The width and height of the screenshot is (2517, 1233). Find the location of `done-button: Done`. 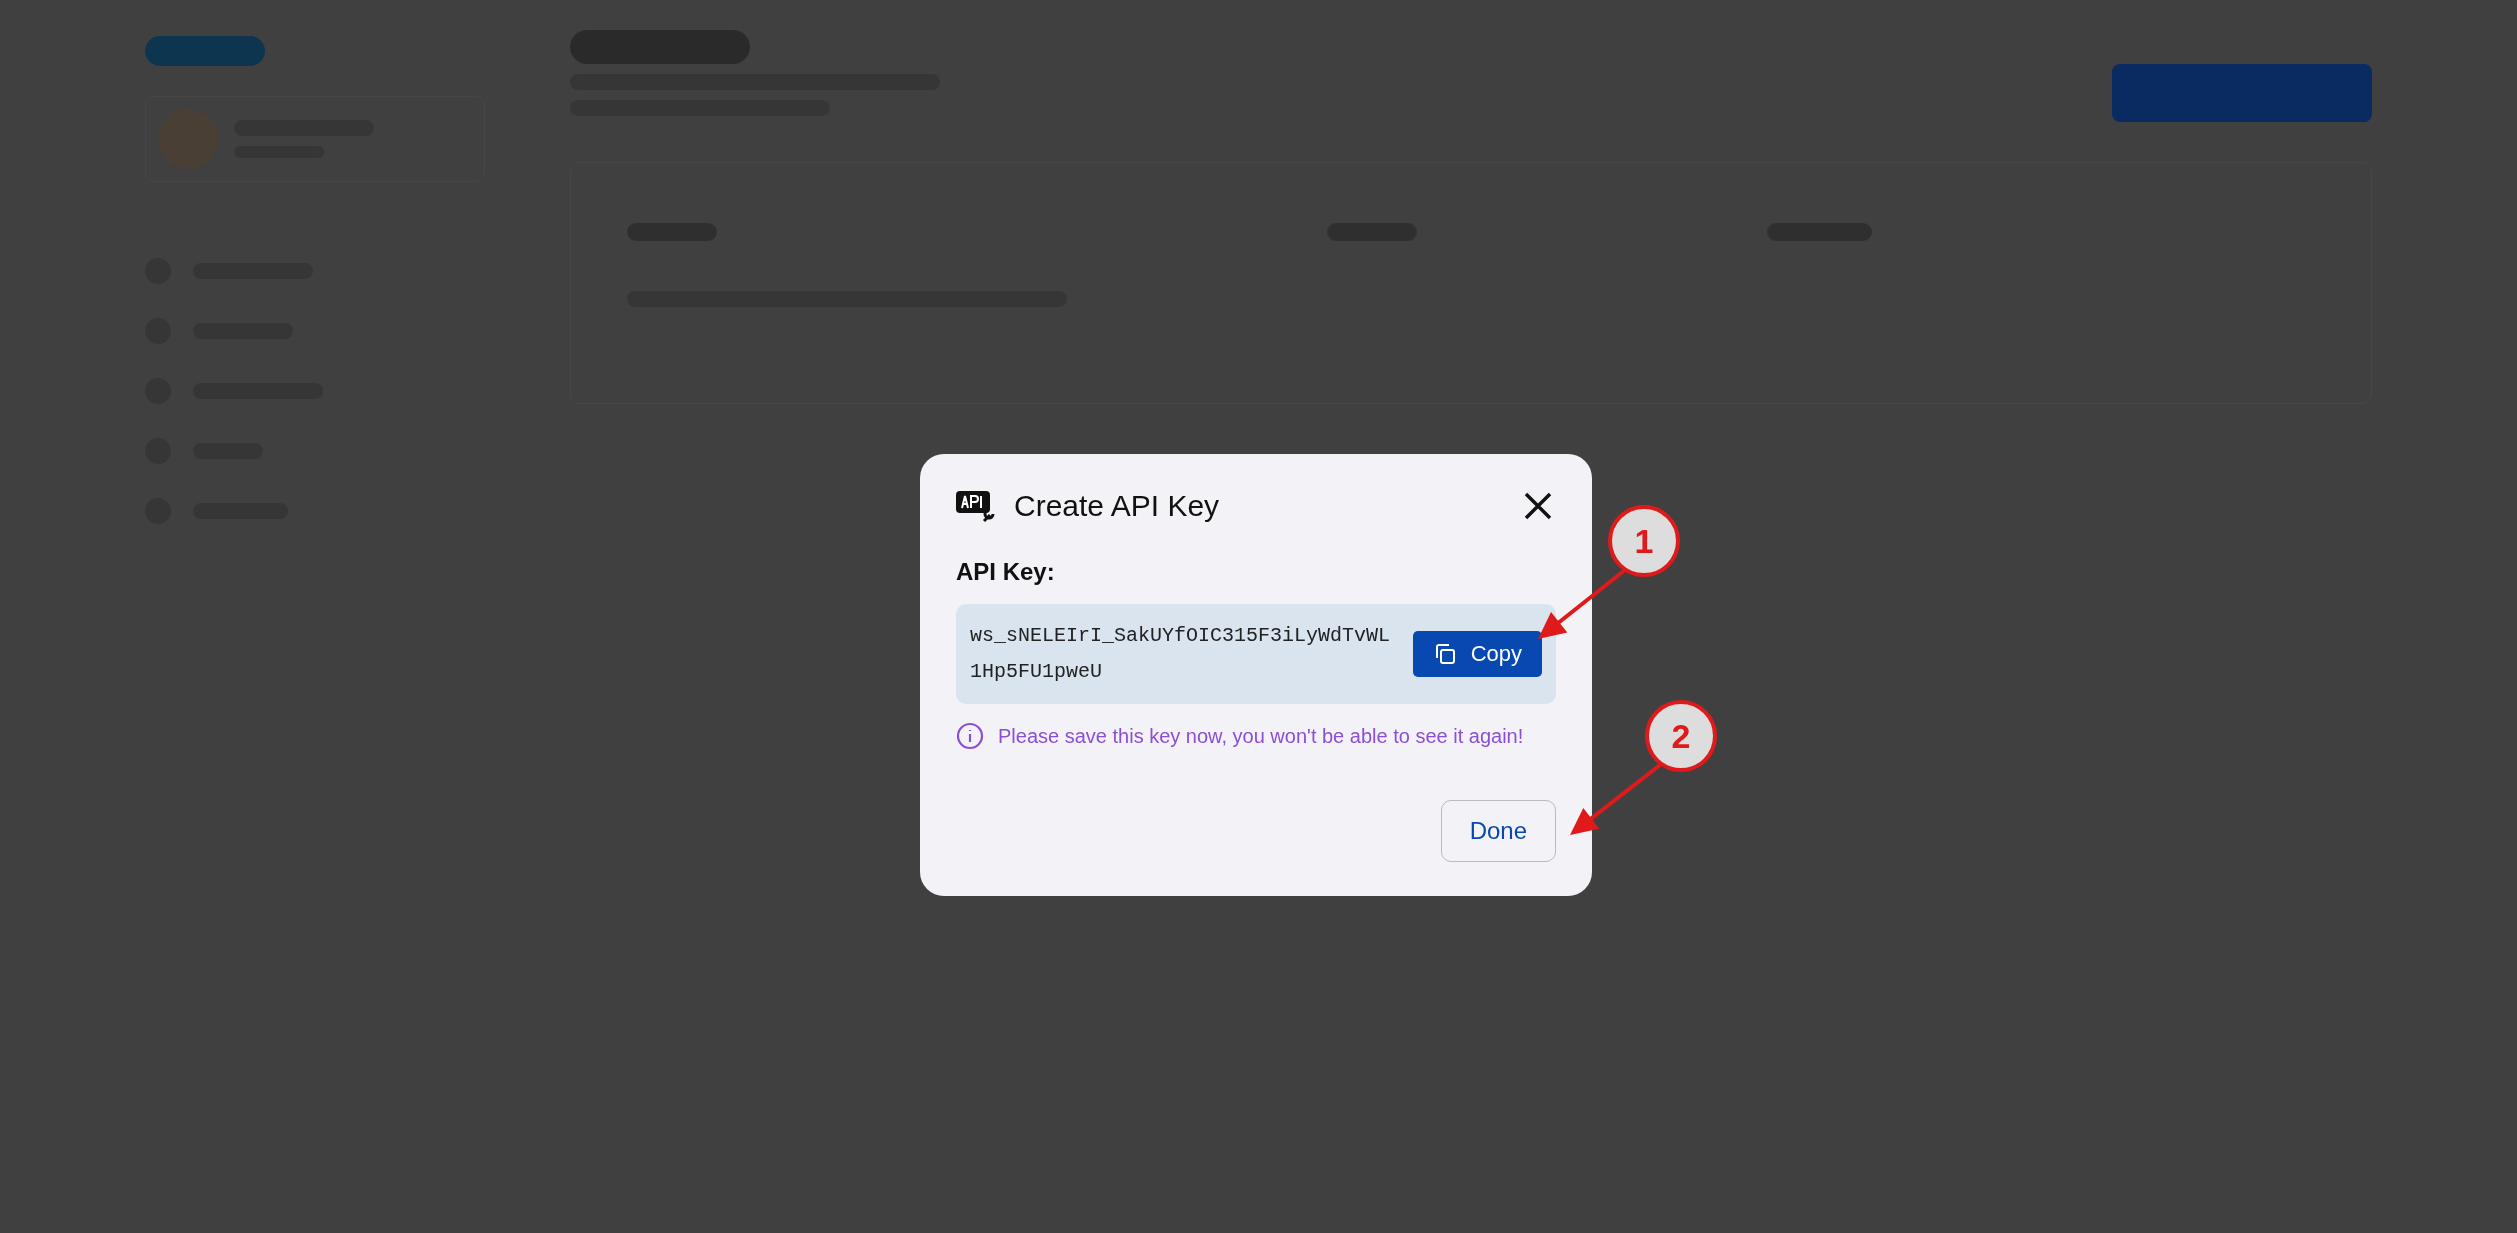

done-button: Done is located at coordinates (1498, 831).